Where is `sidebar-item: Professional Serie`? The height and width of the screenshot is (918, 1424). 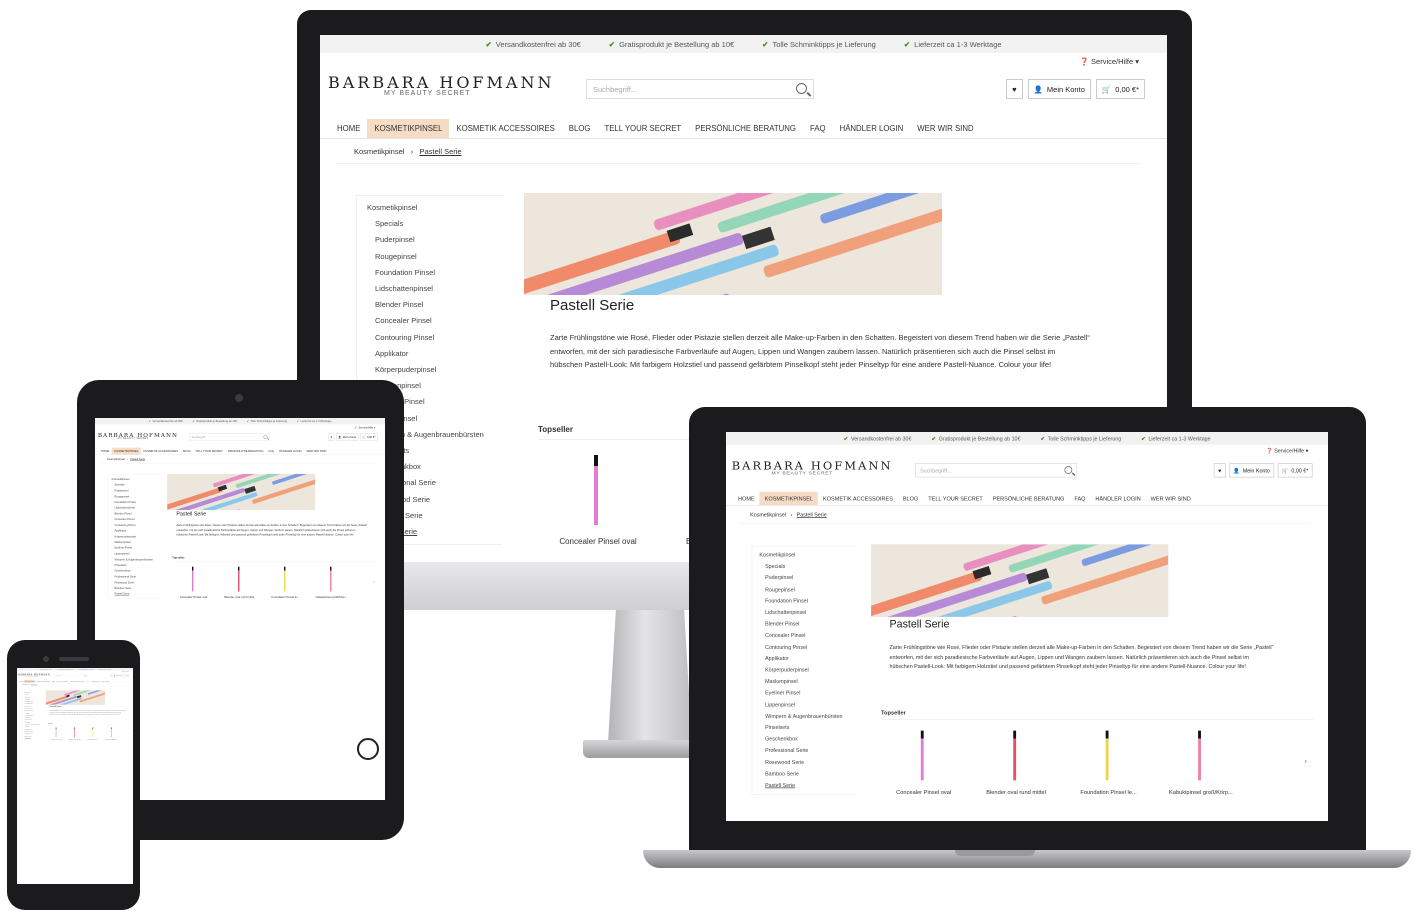
sidebar-item: Professional Serie is located at coordinates (808, 751).